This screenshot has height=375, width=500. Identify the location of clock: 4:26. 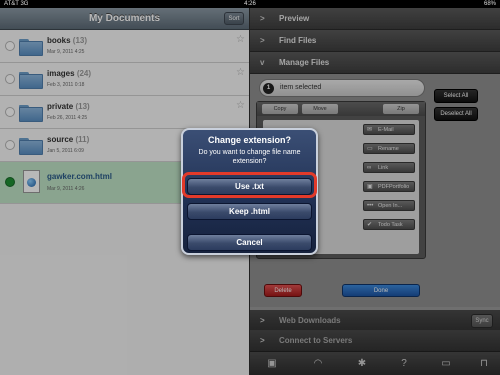
(250, 4).